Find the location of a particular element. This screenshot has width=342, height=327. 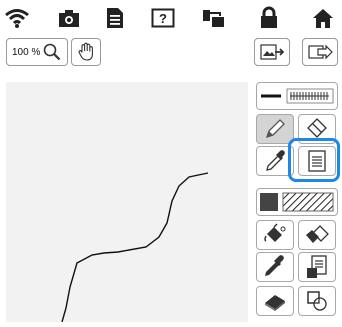

help-icon: ? is located at coordinates (163, 18).